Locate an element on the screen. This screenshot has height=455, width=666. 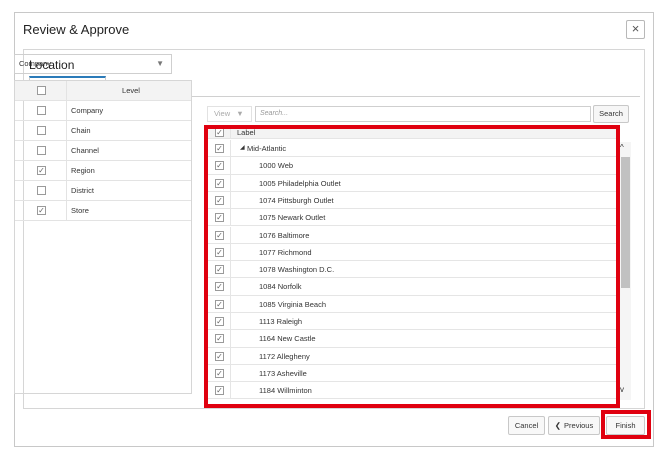
chevron-left-icon: ❮ is located at coordinates (558, 425).